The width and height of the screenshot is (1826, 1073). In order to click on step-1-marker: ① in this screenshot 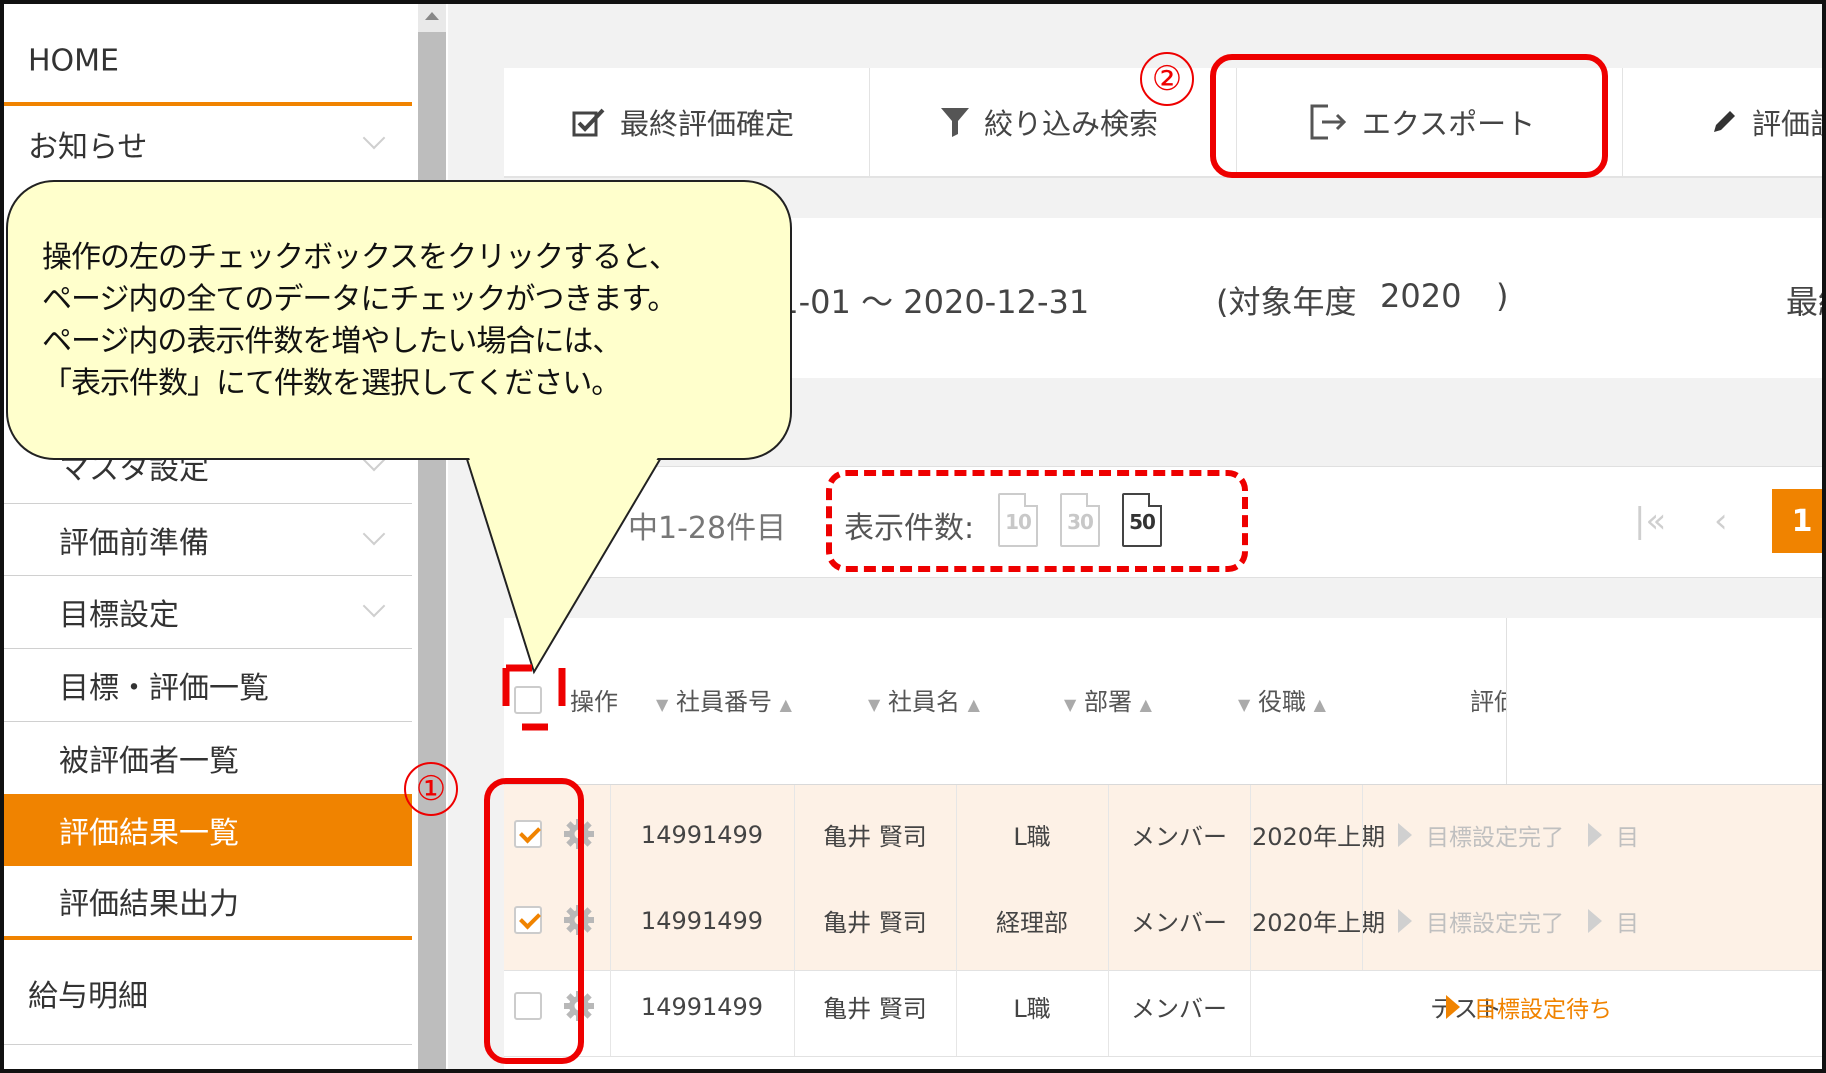, I will do `click(431, 789)`.